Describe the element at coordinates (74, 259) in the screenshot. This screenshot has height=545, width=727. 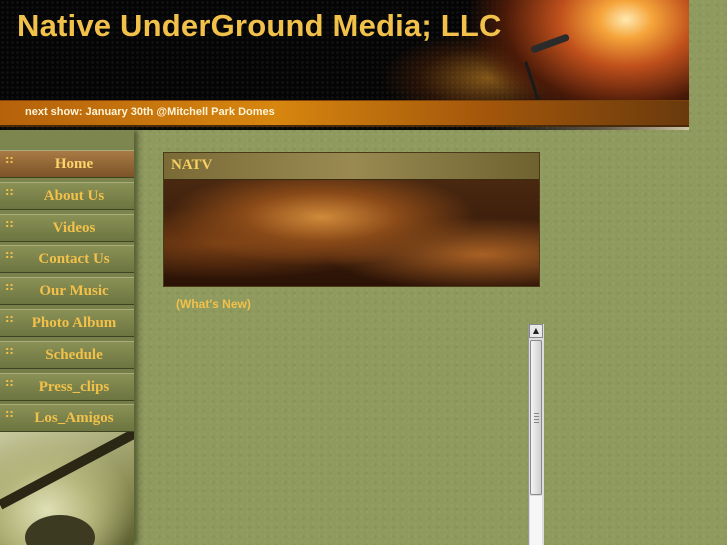
I see `nav-label: Contact Us` at that location.